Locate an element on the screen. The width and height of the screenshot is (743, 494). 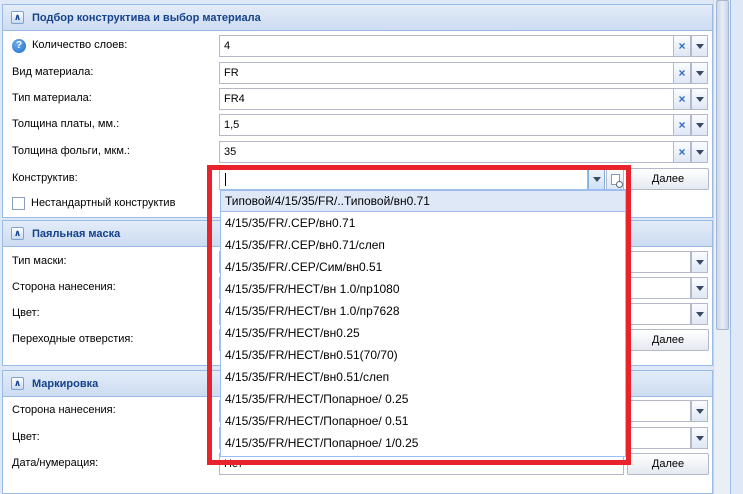
dropdown-option: Типовой/4/15/35/FR/..Типовой/вн0.71 is located at coordinates (423, 201).